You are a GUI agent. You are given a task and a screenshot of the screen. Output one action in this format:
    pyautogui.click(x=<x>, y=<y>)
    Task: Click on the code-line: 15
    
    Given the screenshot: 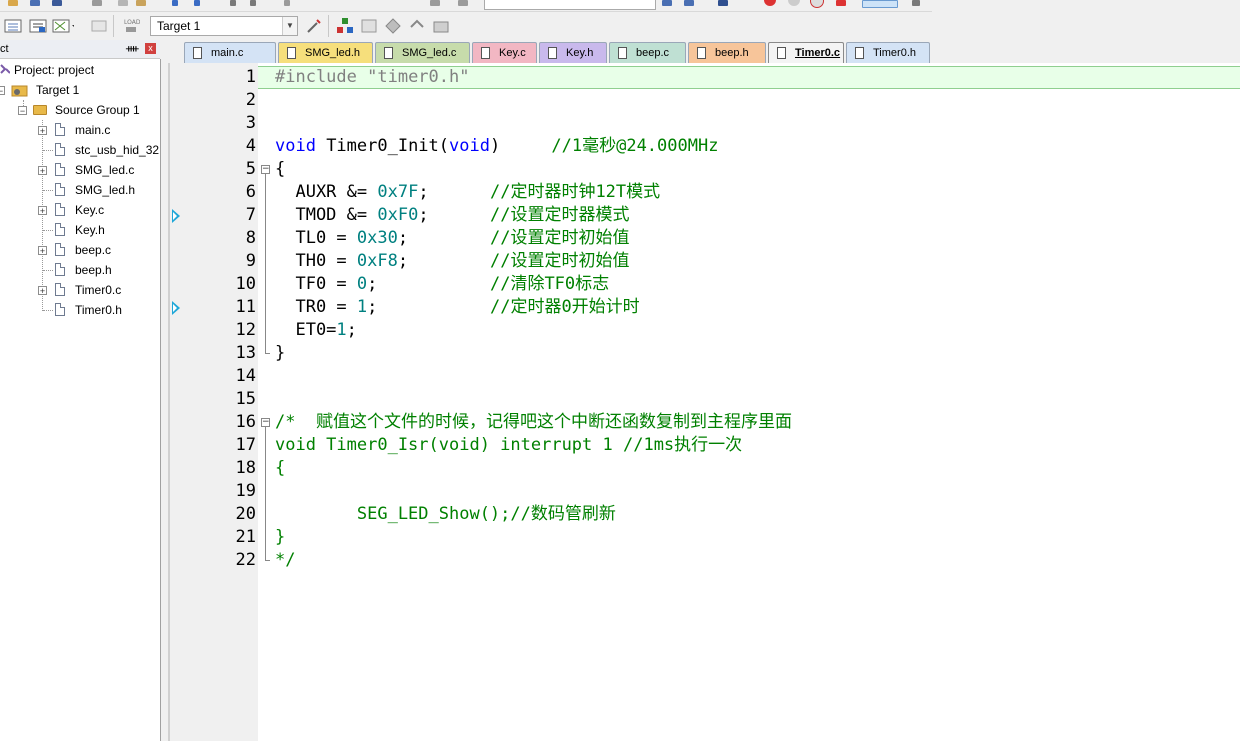 What is the action you would take?
    pyautogui.click(x=704, y=399)
    